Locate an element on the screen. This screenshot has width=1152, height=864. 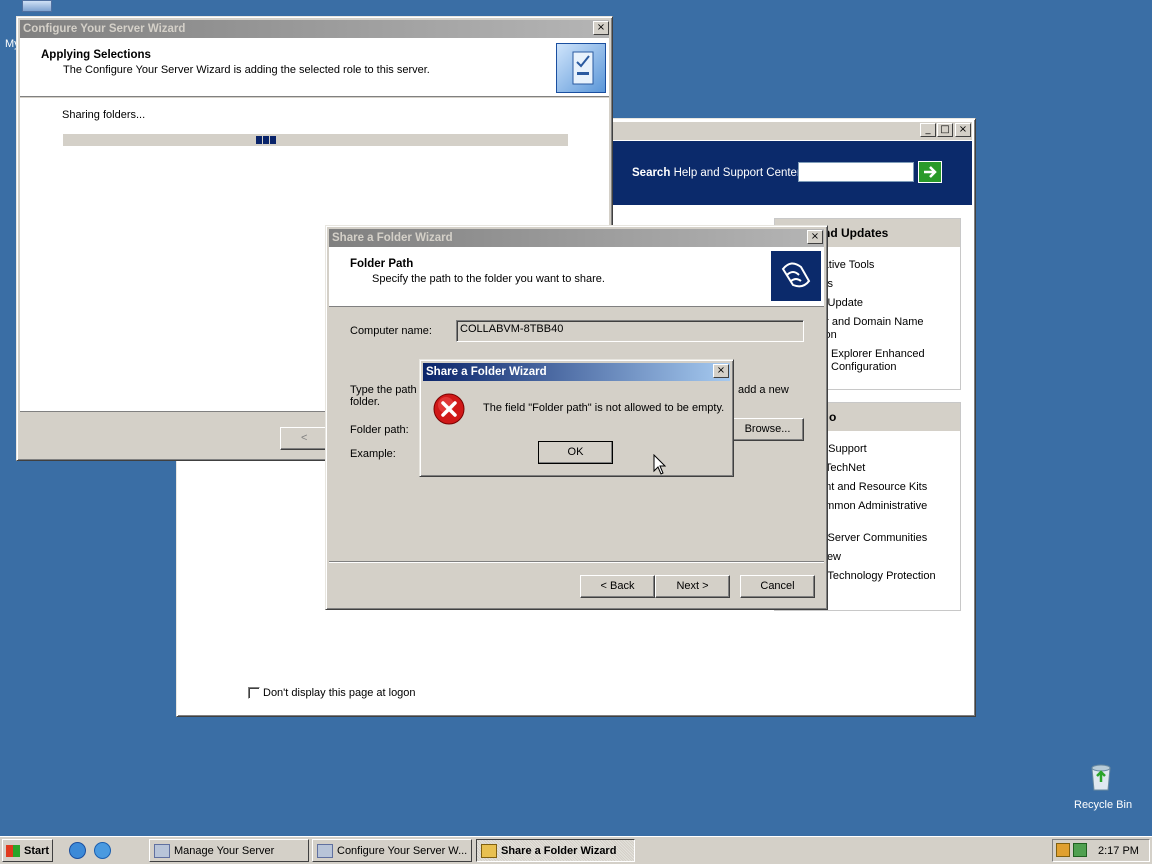
type-path-instruction: Type the path is located at coordinates (383, 390).